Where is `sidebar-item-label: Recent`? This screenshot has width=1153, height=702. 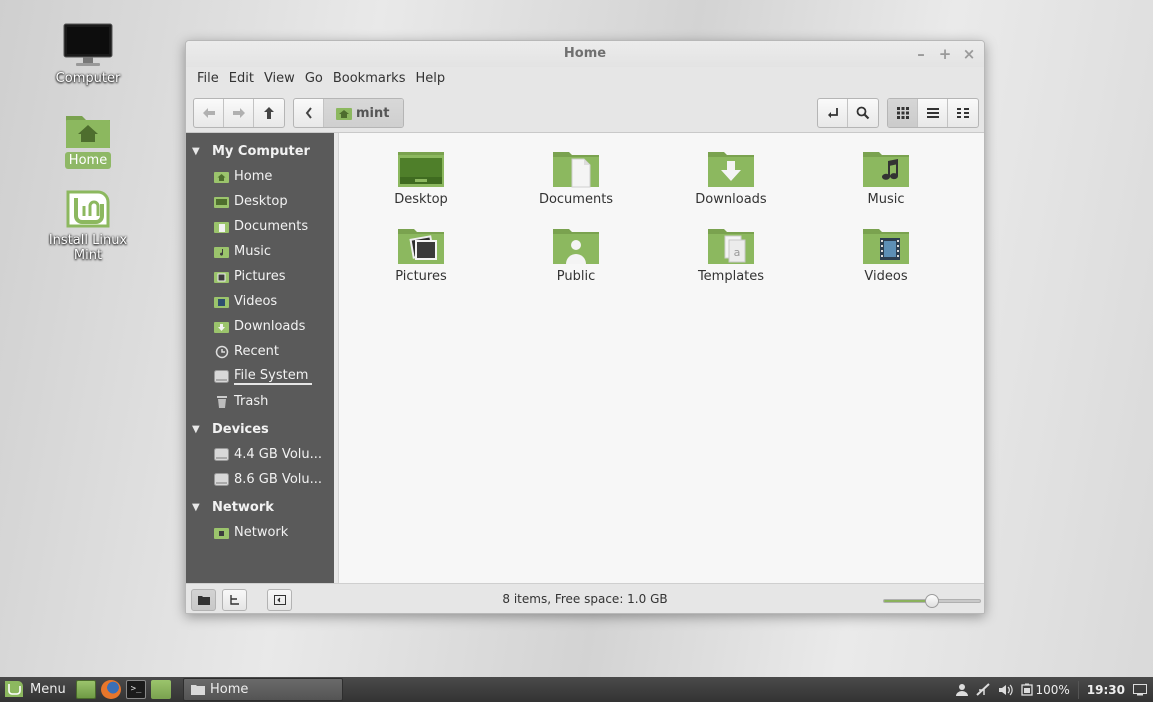
sidebar-item-label: Recent is located at coordinates (256, 351).